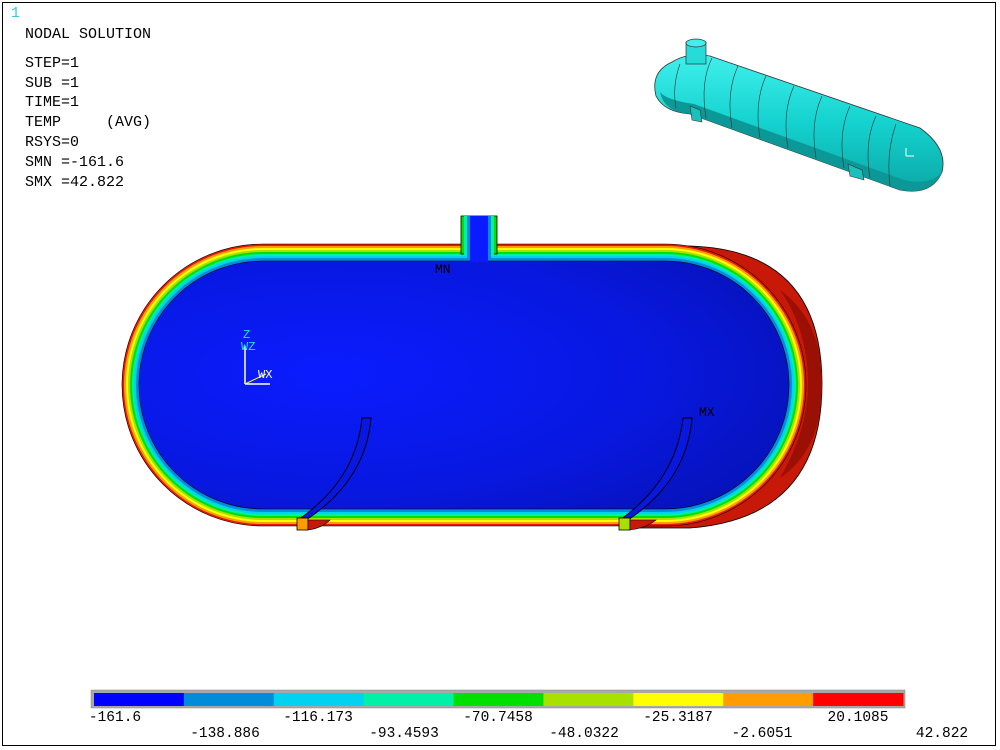 This screenshot has height=750, width=1000. I want to click on nozzle-bore, so click(479, 239).